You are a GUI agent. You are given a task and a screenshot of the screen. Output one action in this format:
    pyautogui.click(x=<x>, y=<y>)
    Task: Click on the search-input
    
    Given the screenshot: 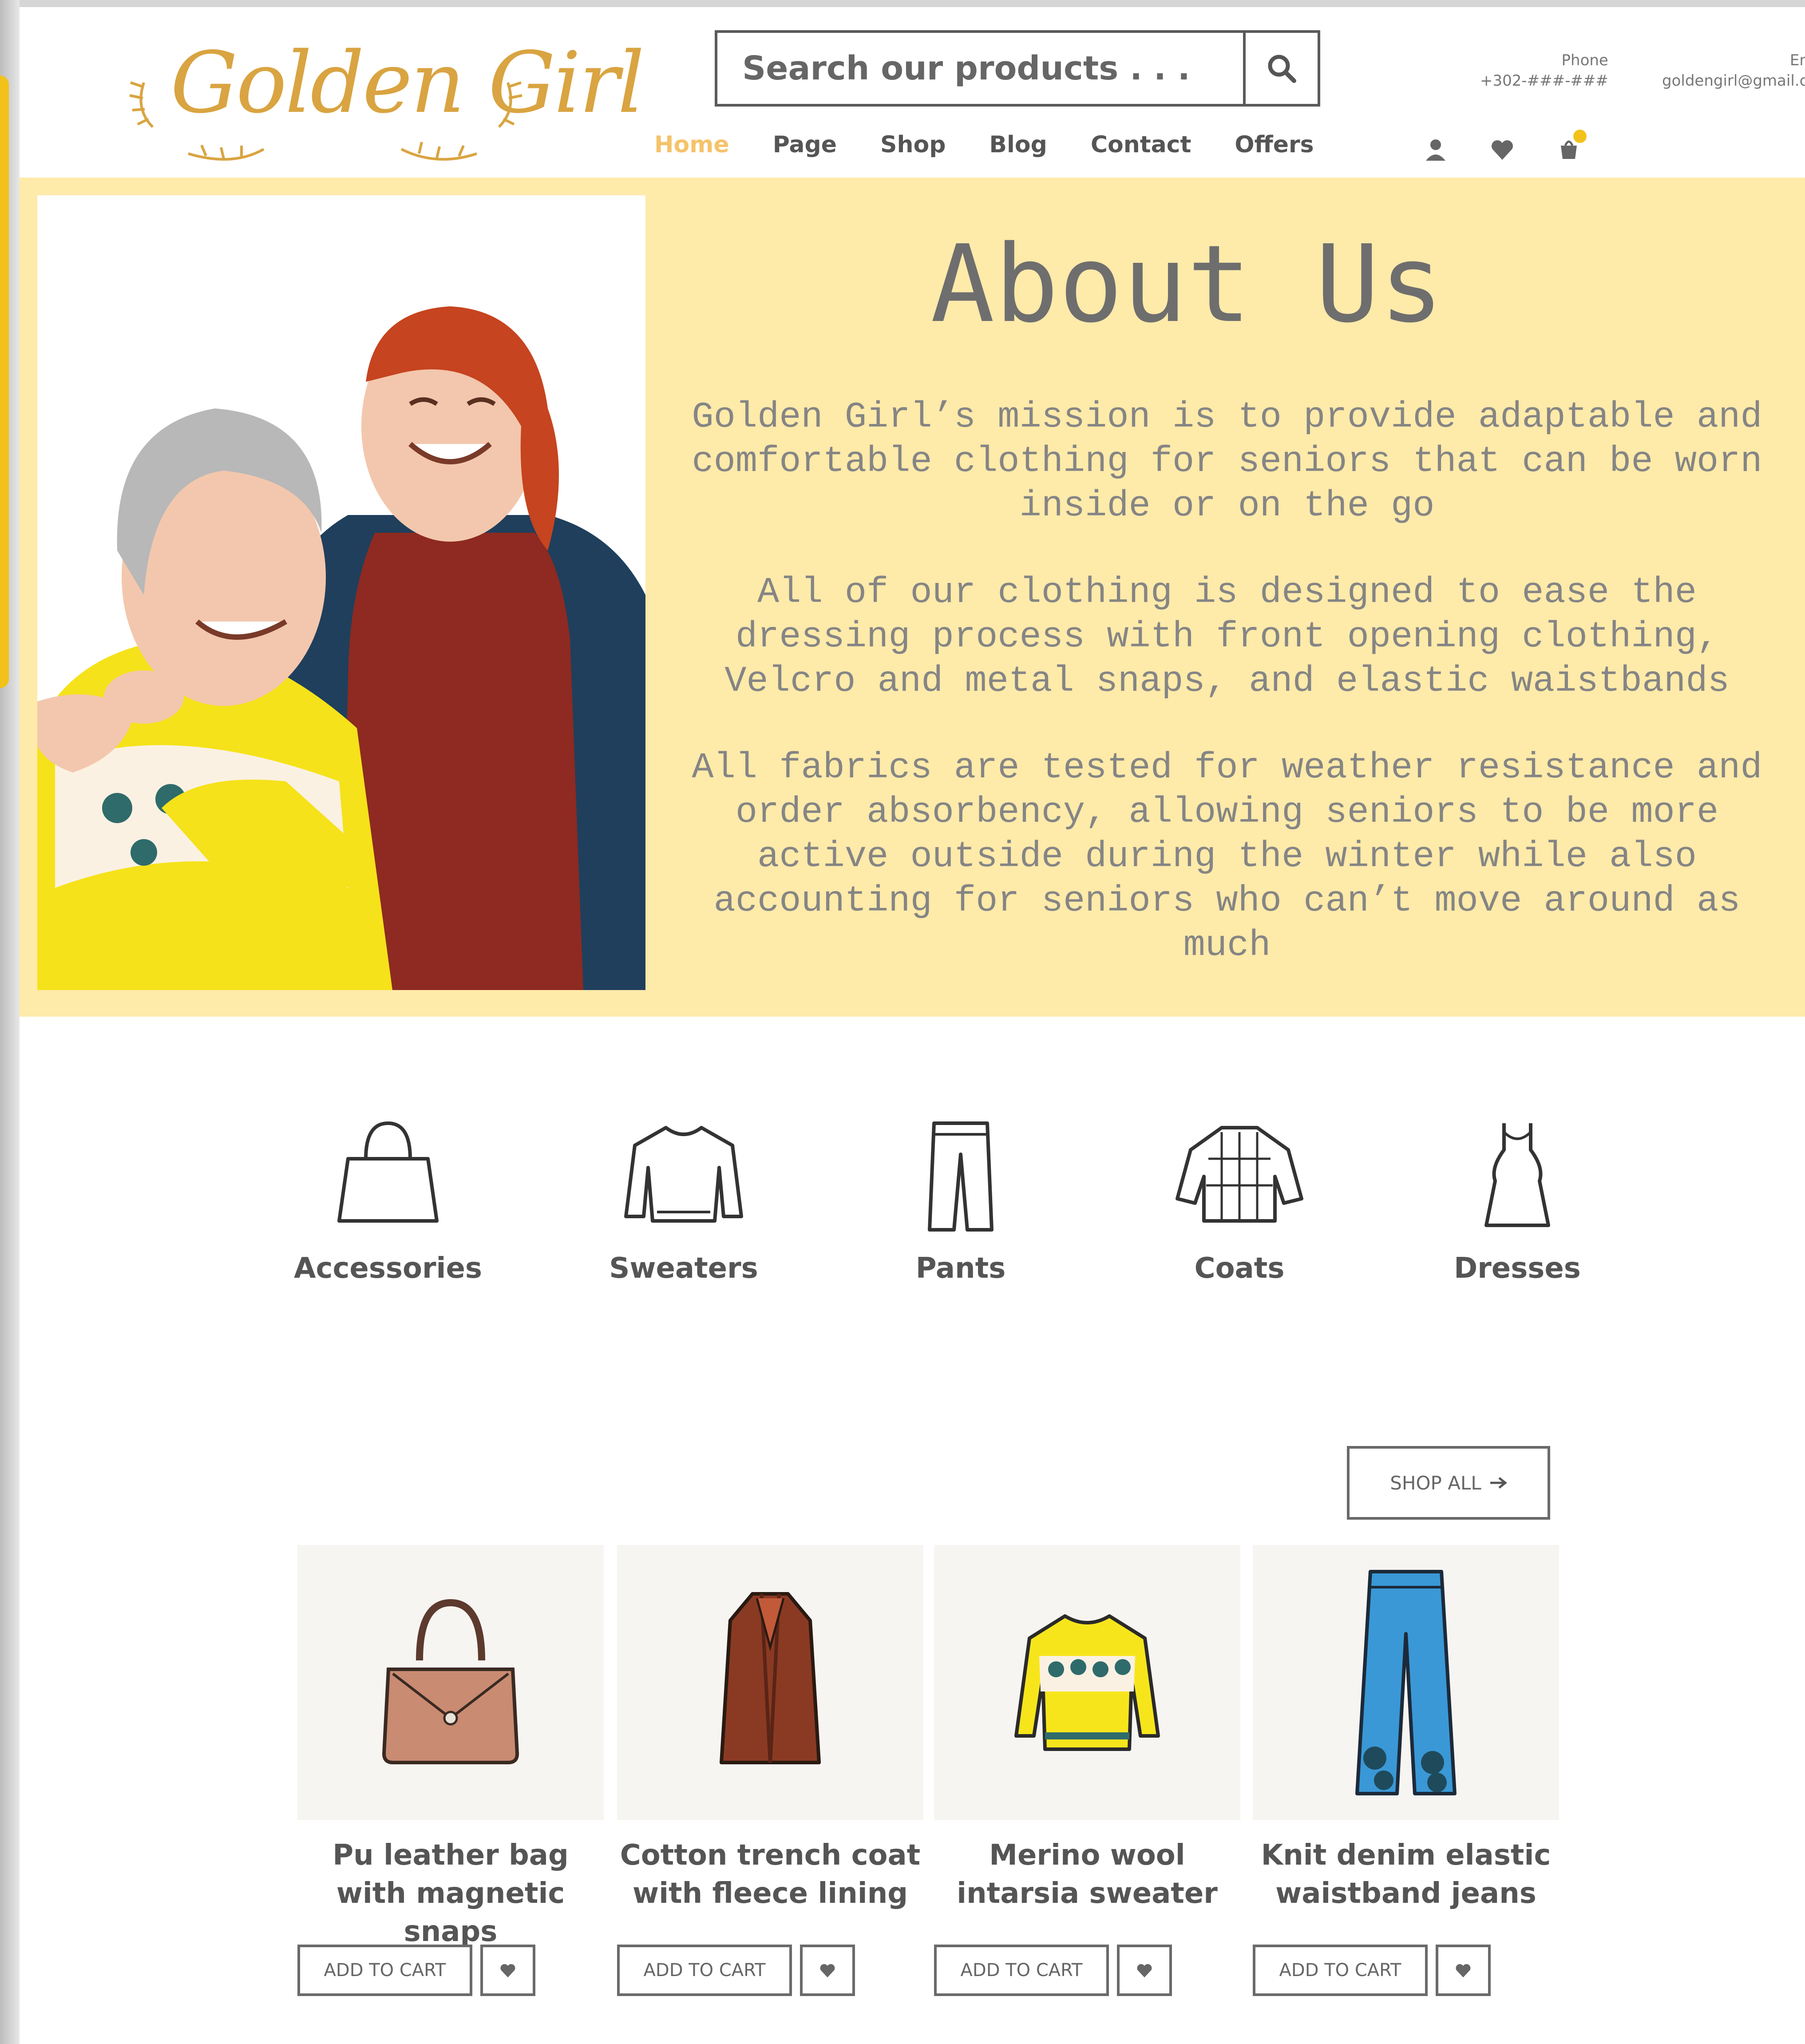 What is the action you would take?
    pyautogui.click(x=974, y=68)
    